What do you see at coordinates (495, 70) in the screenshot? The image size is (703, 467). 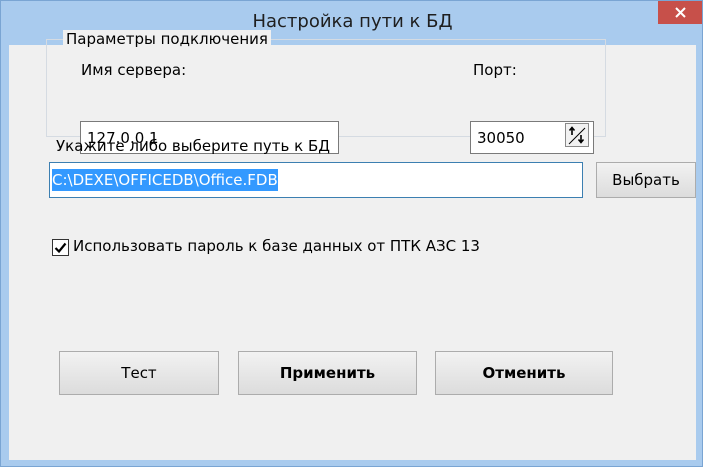 I see `port-label: Порт:` at bounding box center [495, 70].